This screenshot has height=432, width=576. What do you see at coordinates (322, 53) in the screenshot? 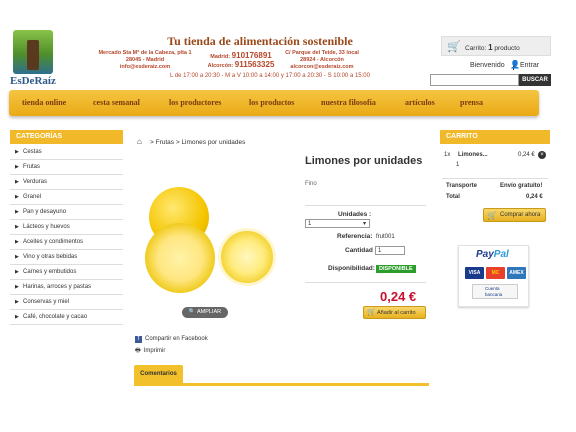
I see `store-alcorcon-address: C/ Parque del Teide, 33 local` at bounding box center [322, 53].